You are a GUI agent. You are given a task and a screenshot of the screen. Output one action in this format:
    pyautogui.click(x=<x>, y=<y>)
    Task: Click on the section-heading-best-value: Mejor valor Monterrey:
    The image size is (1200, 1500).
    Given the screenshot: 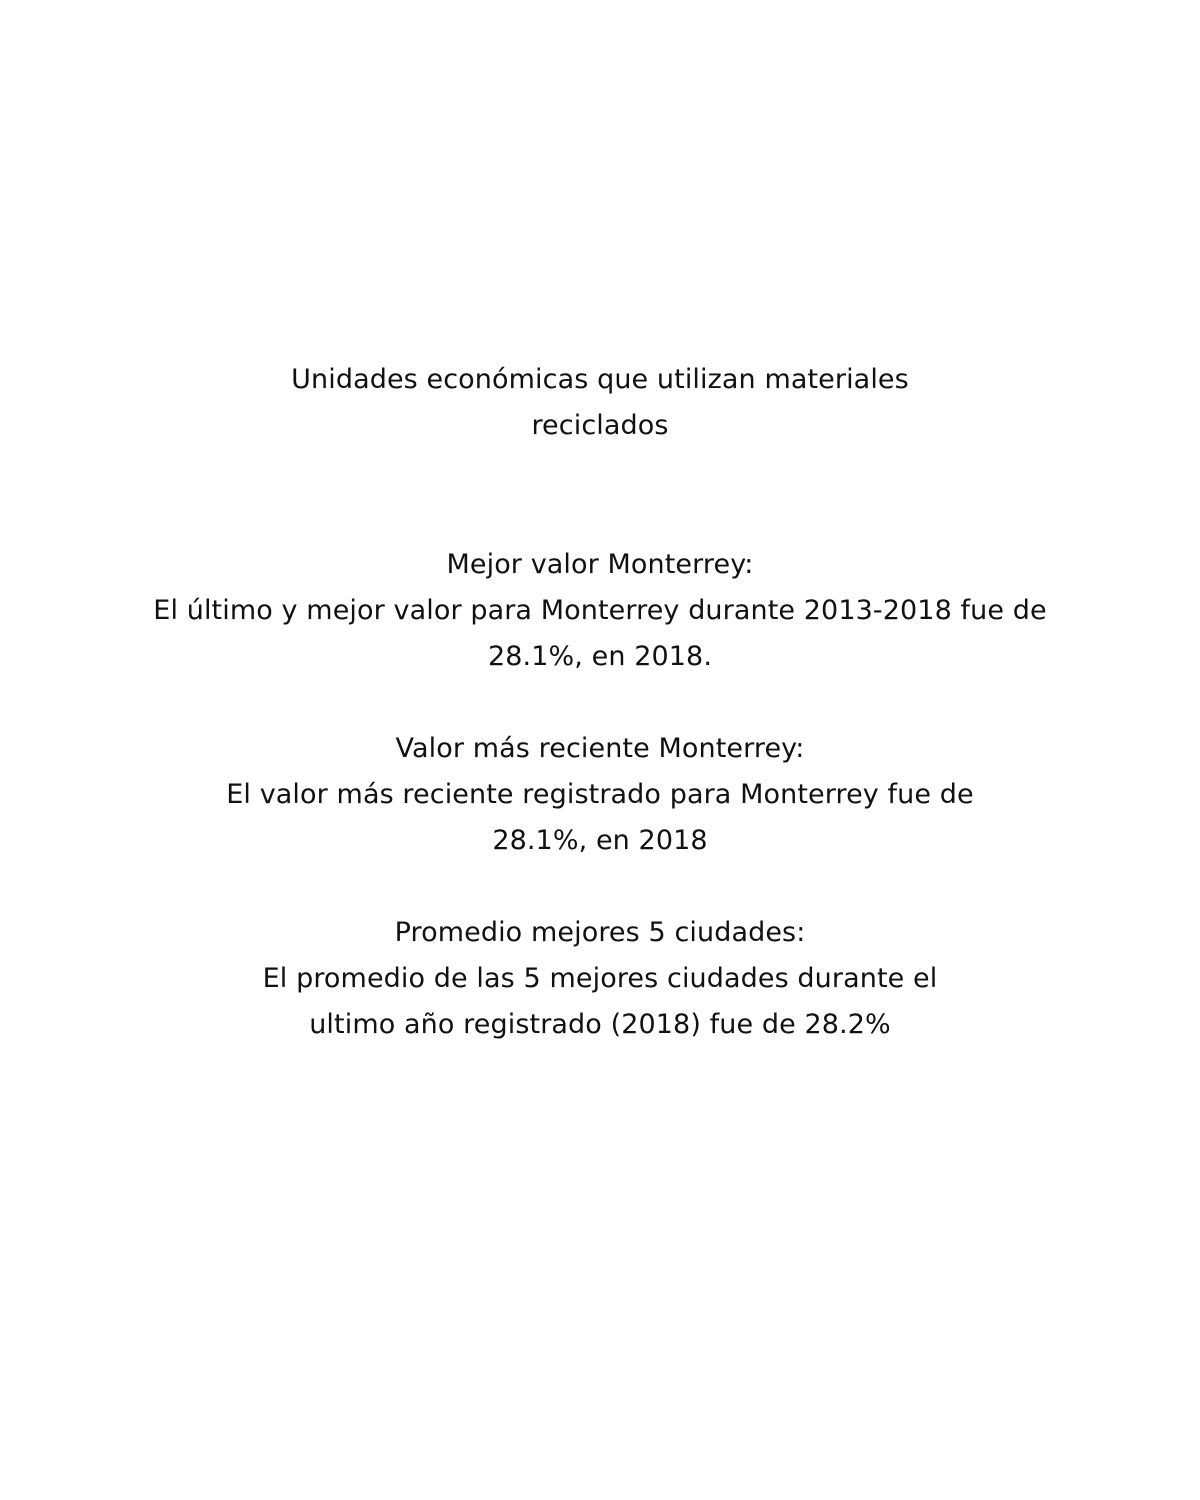 What is the action you would take?
    pyautogui.click(x=600, y=564)
    